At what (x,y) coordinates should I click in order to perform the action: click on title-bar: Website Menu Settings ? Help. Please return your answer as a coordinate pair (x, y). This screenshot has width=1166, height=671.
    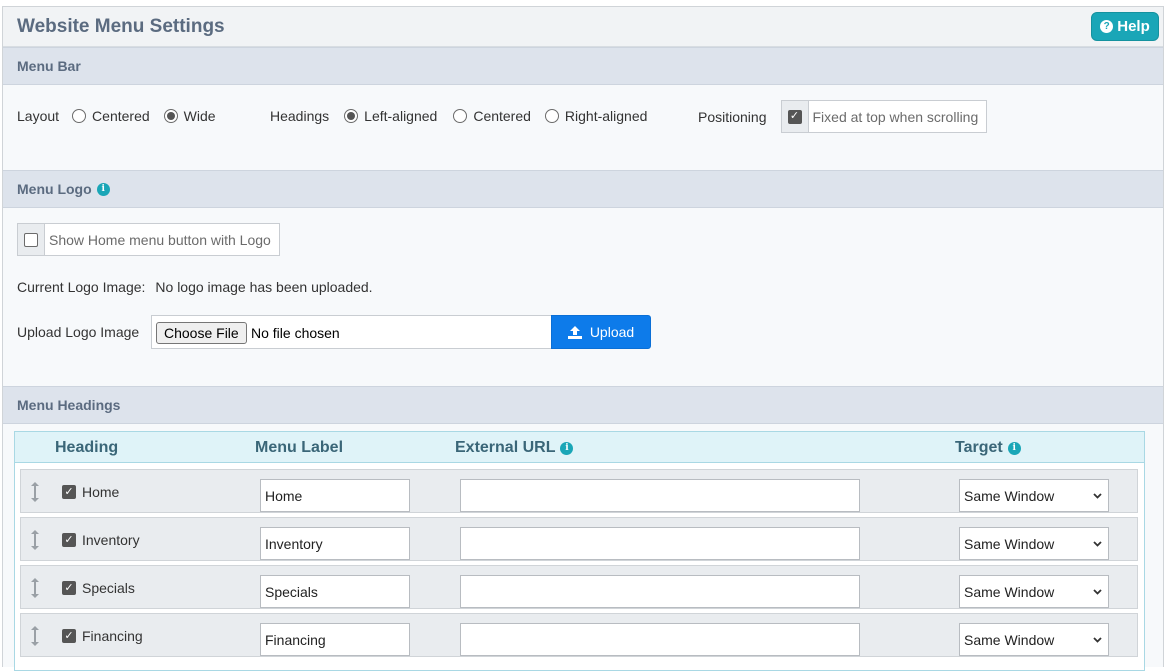
    Looking at the image, I should click on (583, 27).